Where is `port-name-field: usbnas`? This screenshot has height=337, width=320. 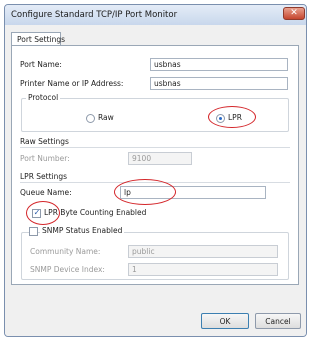 port-name-field: usbnas is located at coordinates (219, 64).